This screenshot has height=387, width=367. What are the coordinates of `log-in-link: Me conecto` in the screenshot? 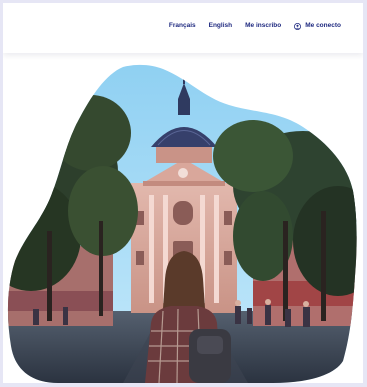 It's located at (317, 25).